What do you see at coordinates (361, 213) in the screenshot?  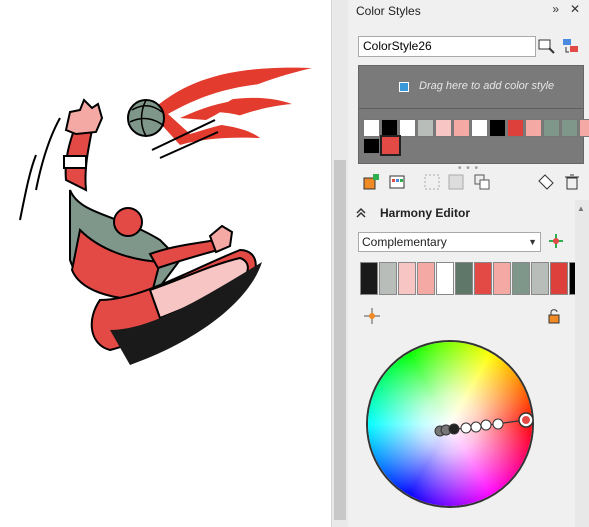 I see `collapse-chevron-up-icon` at bounding box center [361, 213].